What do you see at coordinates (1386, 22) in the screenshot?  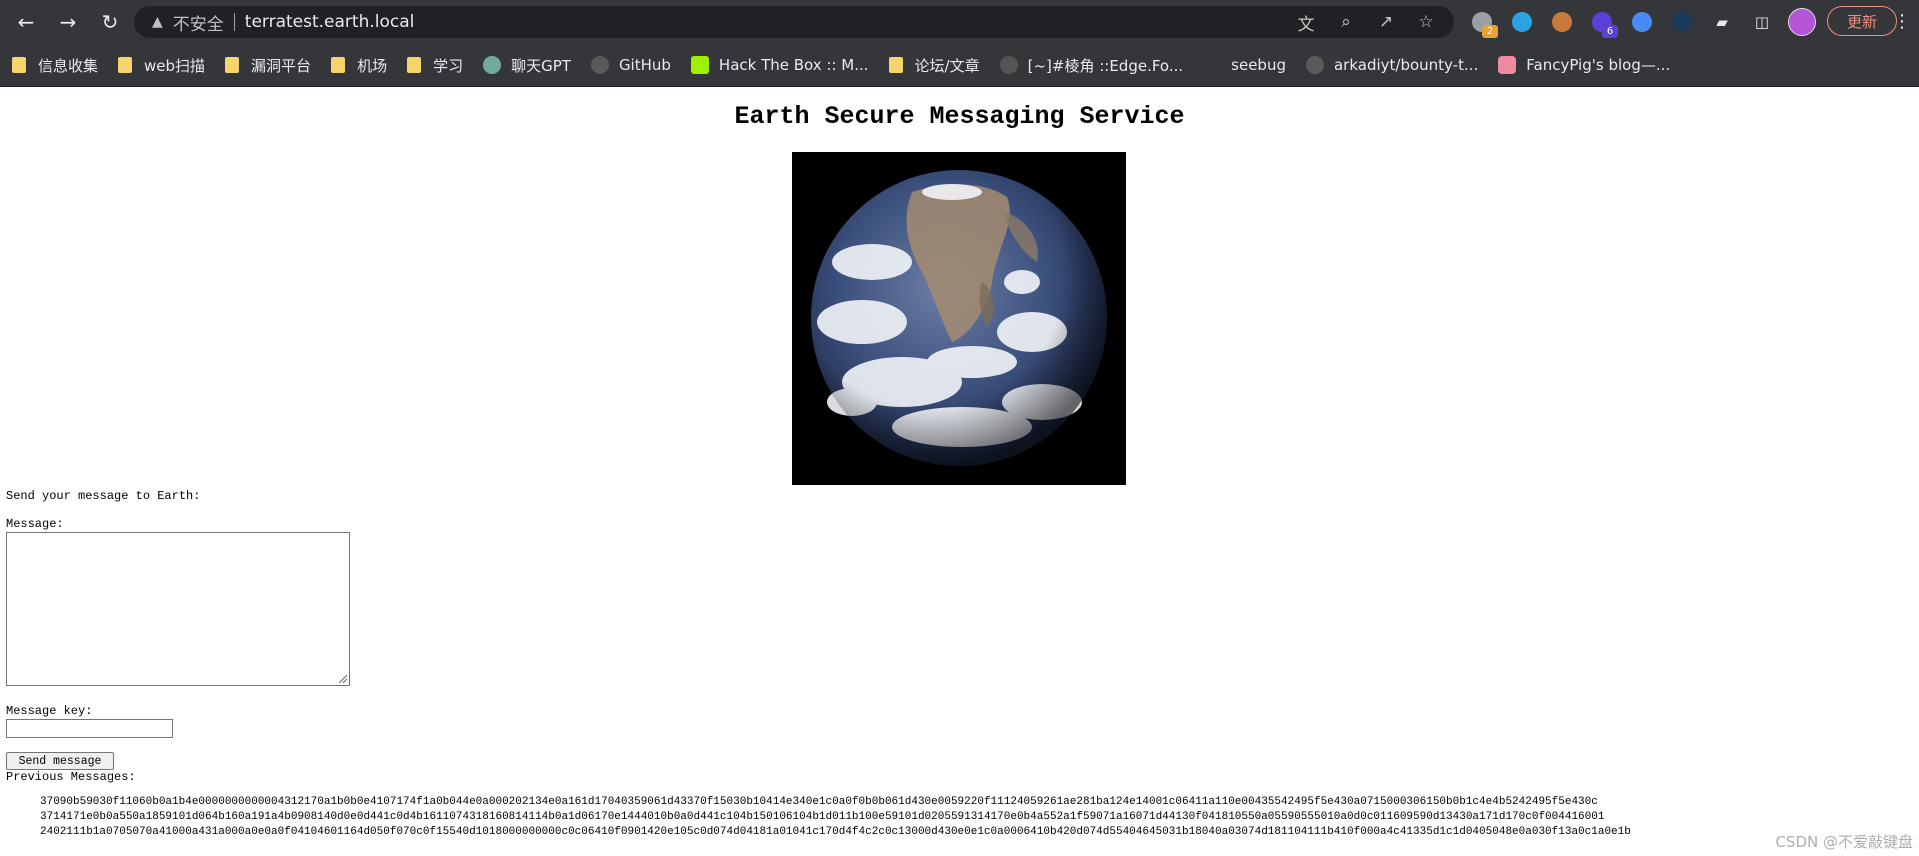 I see `share-icon: ↗` at bounding box center [1386, 22].